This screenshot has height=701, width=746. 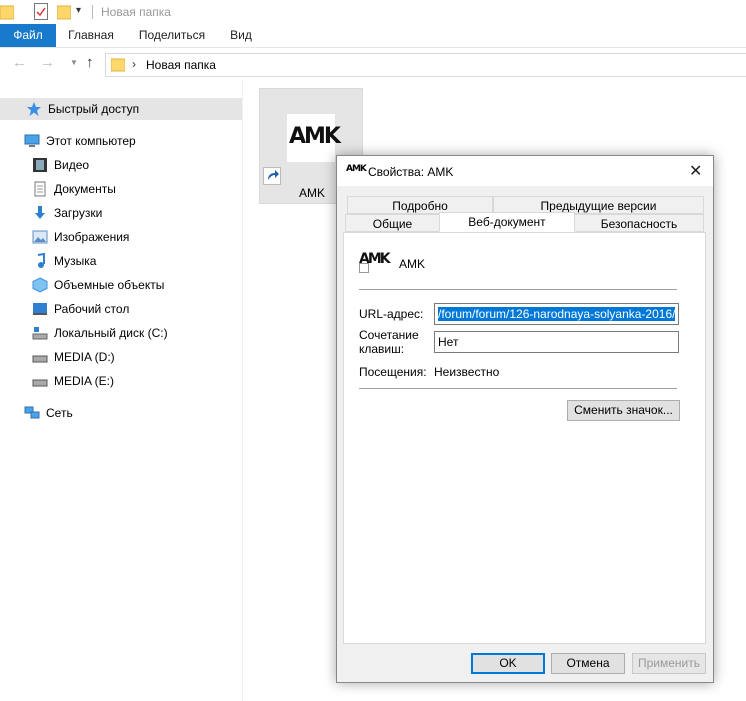 What do you see at coordinates (412, 264) in the screenshot?
I see `shortcut-name: AMK` at bounding box center [412, 264].